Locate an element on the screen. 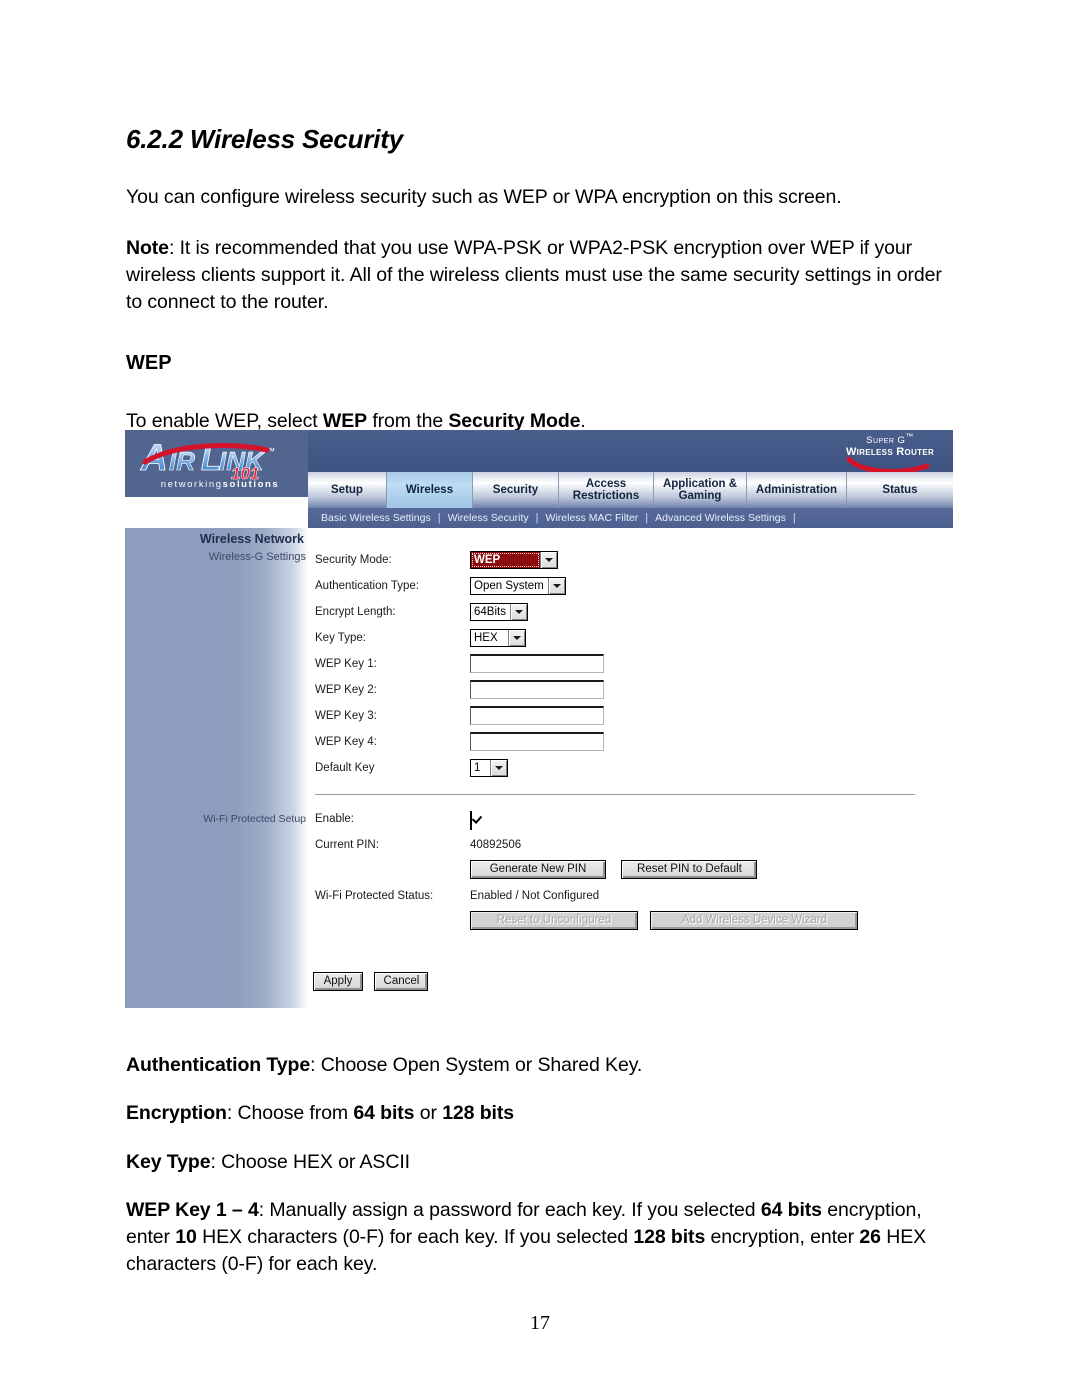 This screenshot has width=1080, height=1397. enable-text-1: To enable WEP, select is located at coordinates (224, 421).